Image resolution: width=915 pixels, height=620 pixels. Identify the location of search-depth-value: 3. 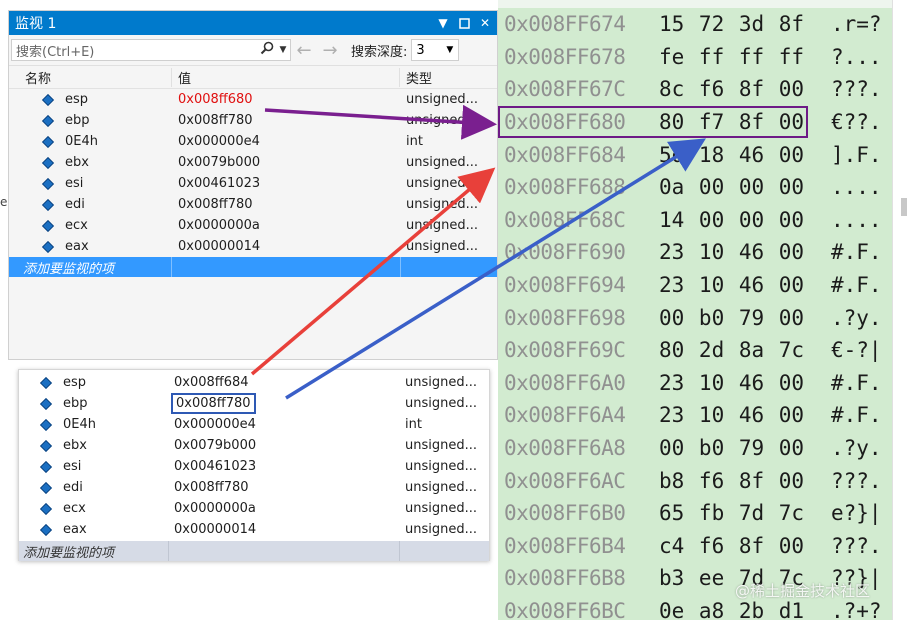
(420, 50).